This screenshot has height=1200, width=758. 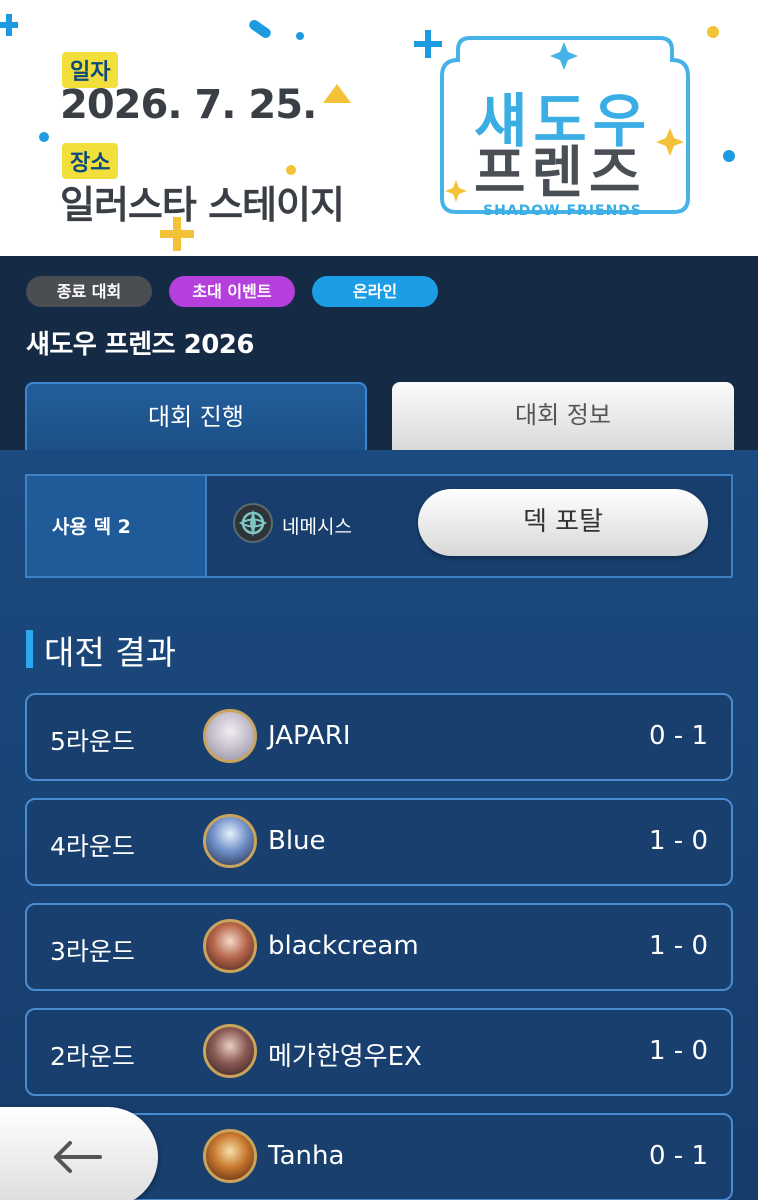 What do you see at coordinates (196, 416) in the screenshot?
I see `tab-progress: 대회 진행` at bounding box center [196, 416].